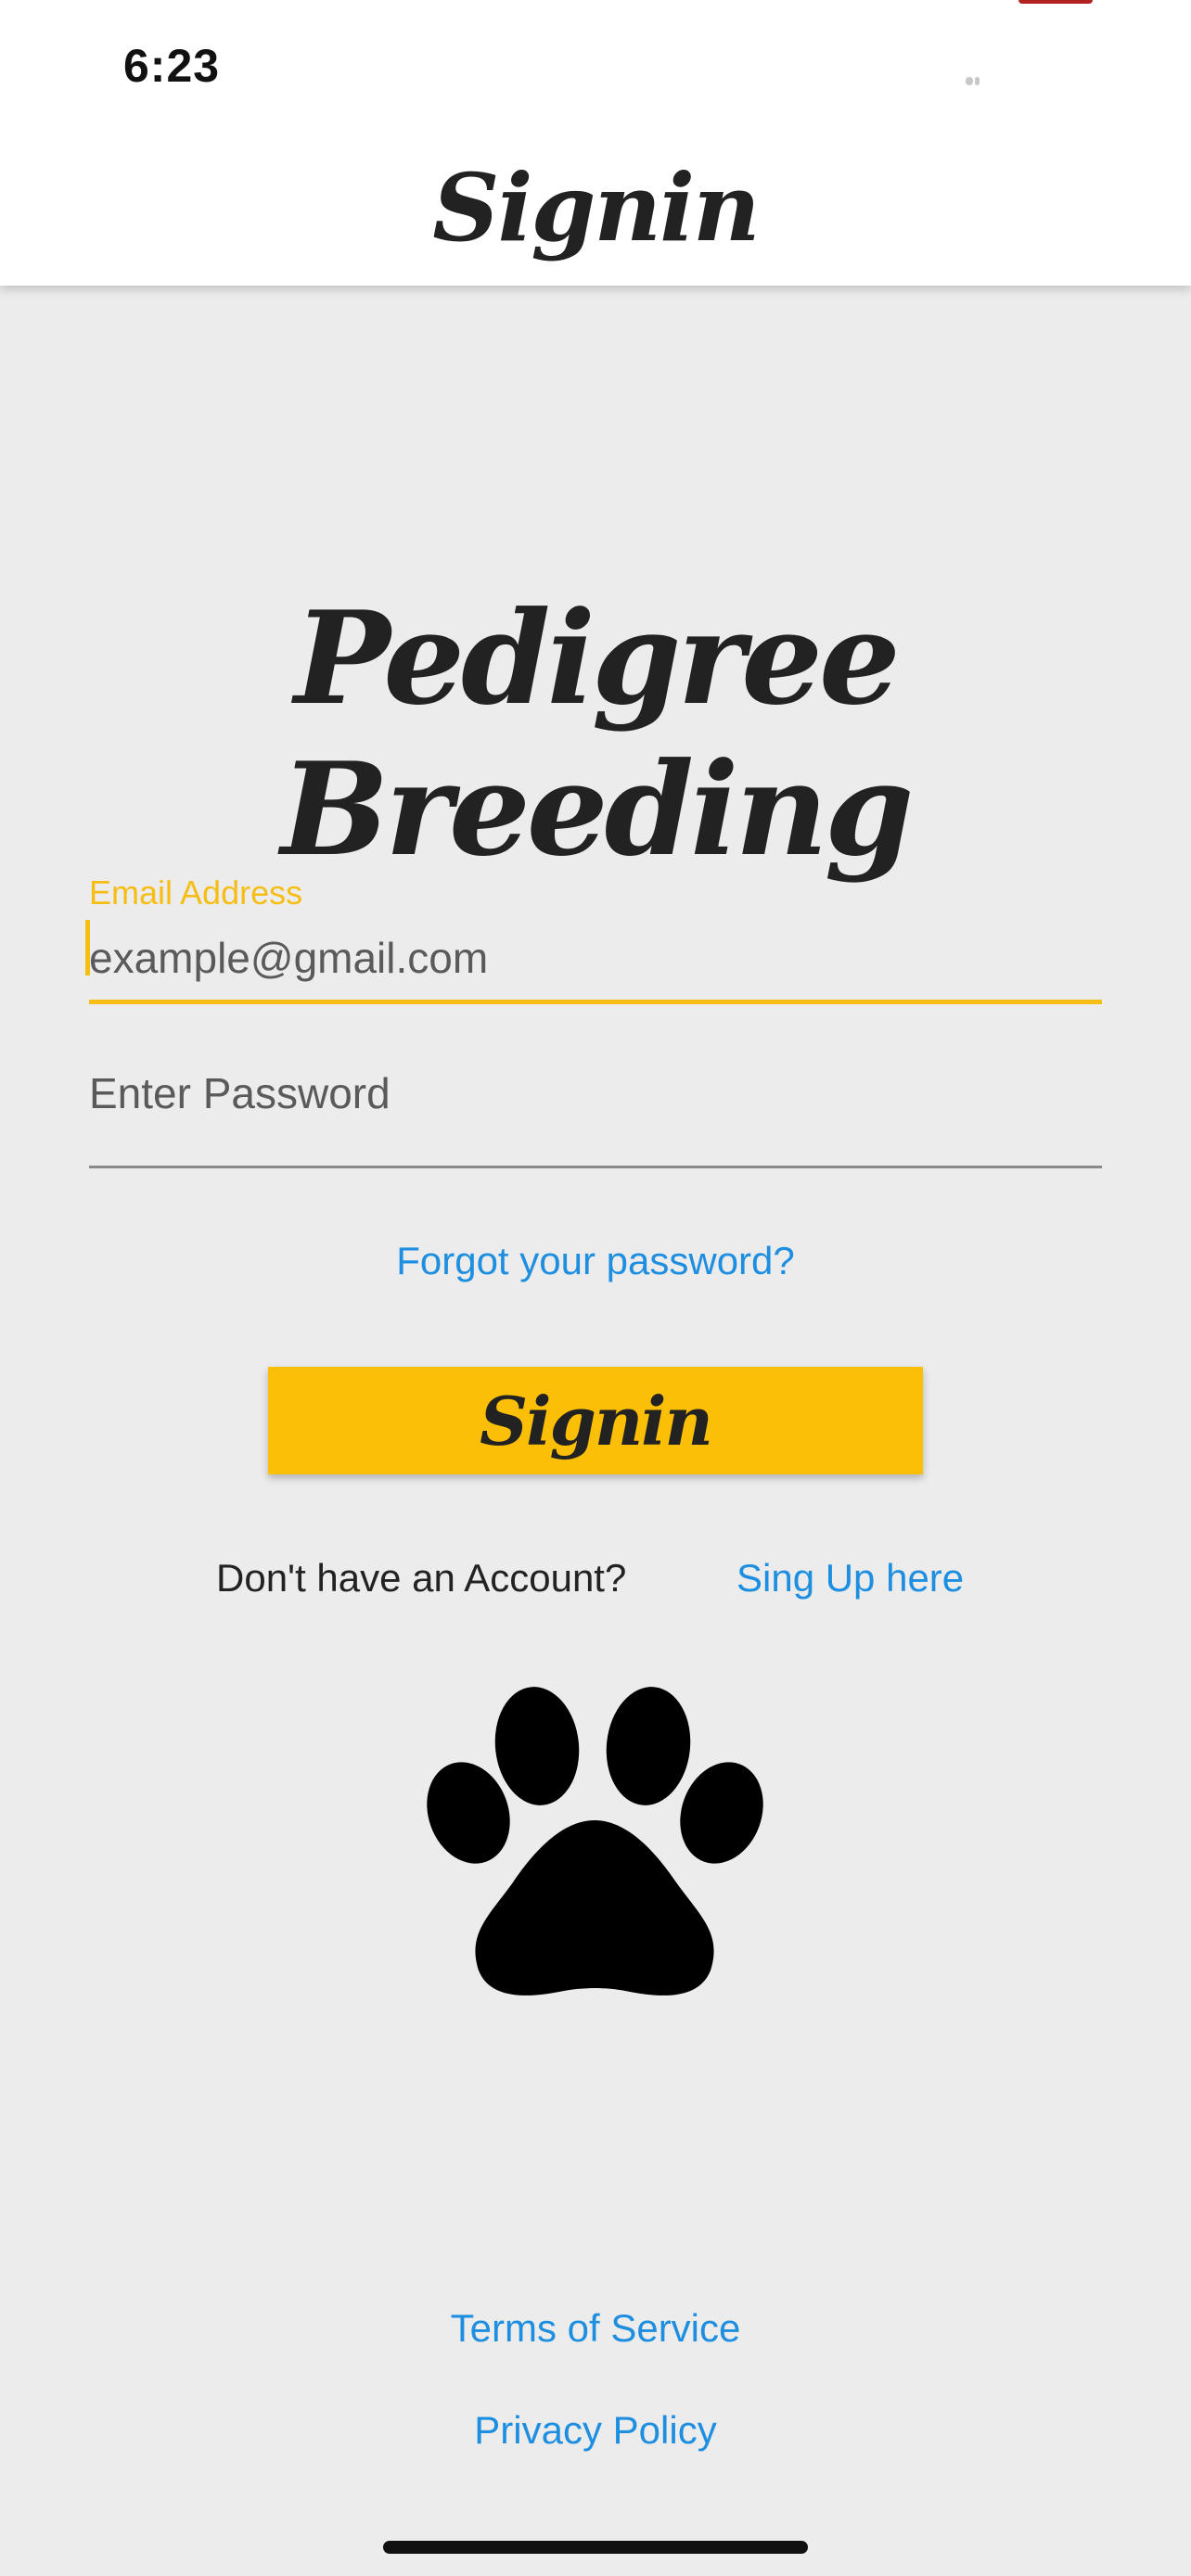 This screenshot has height=2576, width=1191. What do you see at coordinates (975, 81) in the screenshot?
I see `signal-icon` at bounding box center [975, 81].